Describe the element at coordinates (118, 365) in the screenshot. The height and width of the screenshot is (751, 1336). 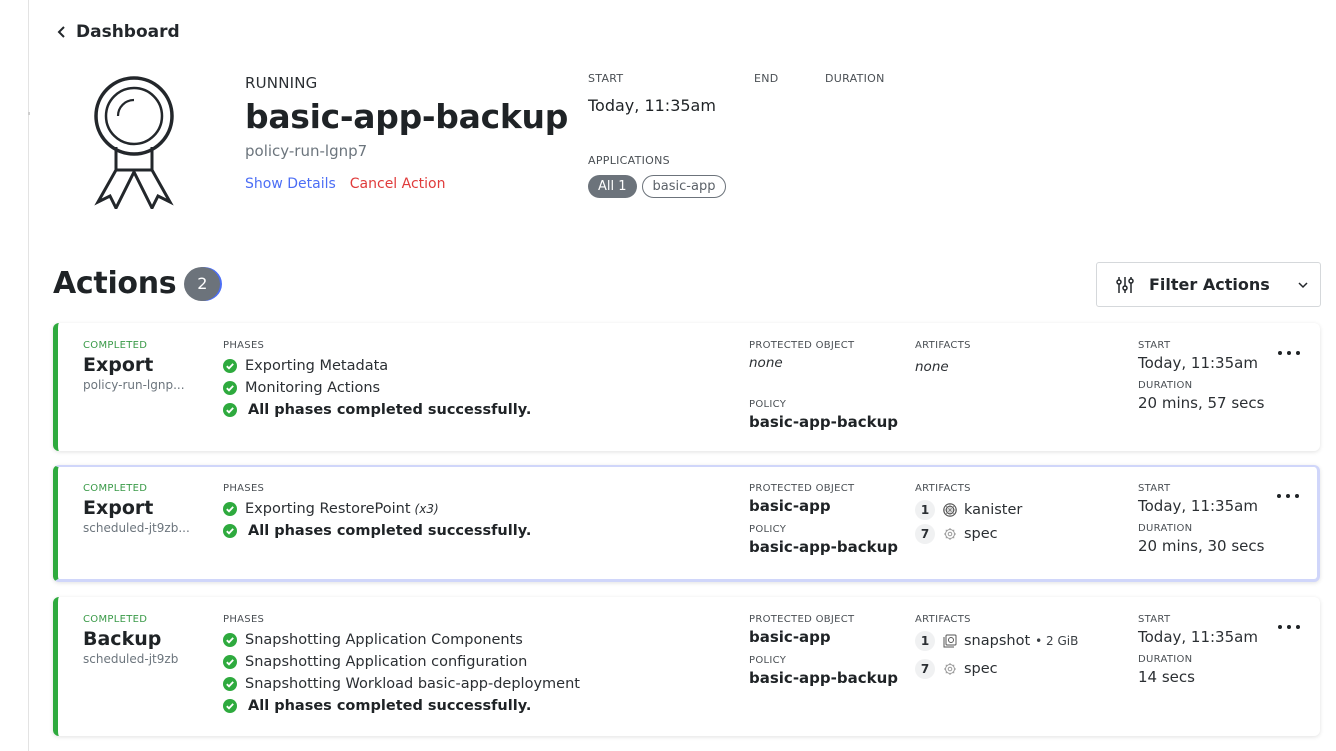
I see `action-type: Export` at that location.